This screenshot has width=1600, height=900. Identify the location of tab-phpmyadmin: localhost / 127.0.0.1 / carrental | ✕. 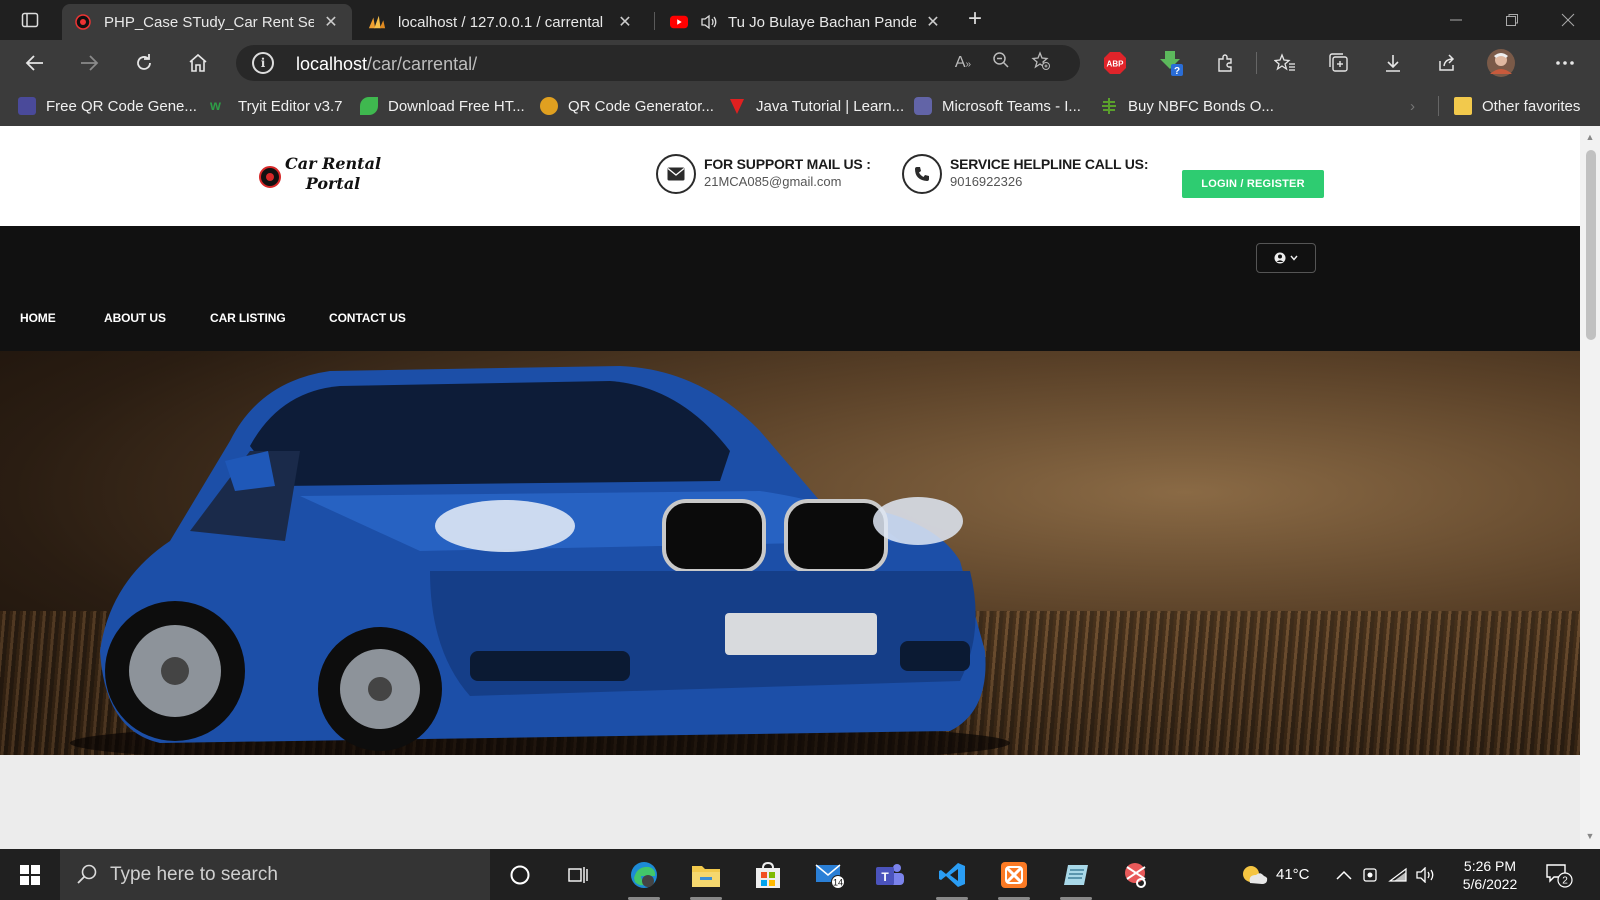
(501, 22).